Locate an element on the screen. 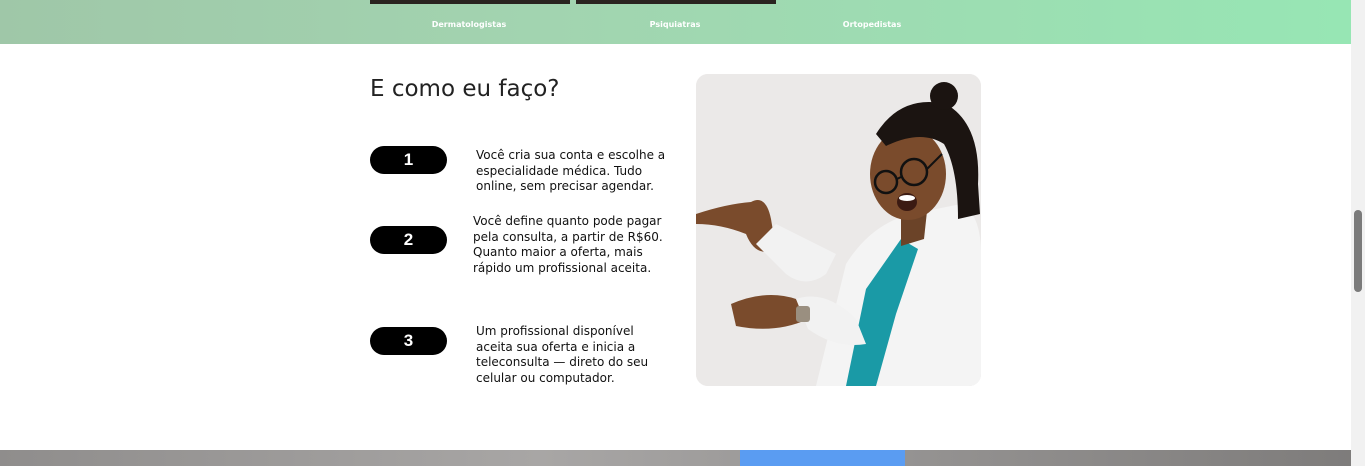  doctor-photo is located at coordinates (838, 230).